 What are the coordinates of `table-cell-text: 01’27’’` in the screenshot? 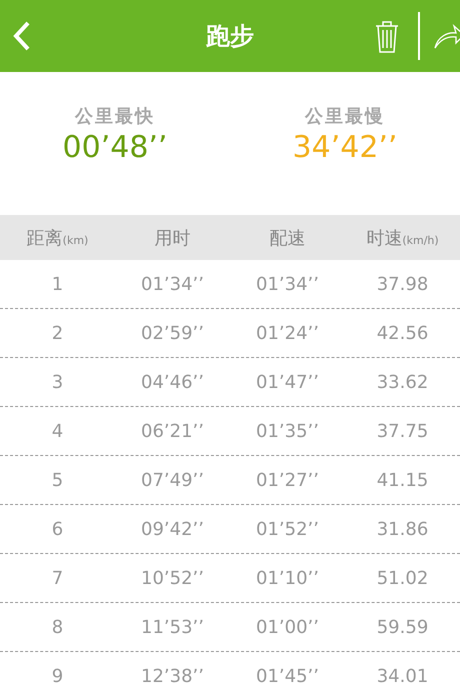 It's located at (287, 480).